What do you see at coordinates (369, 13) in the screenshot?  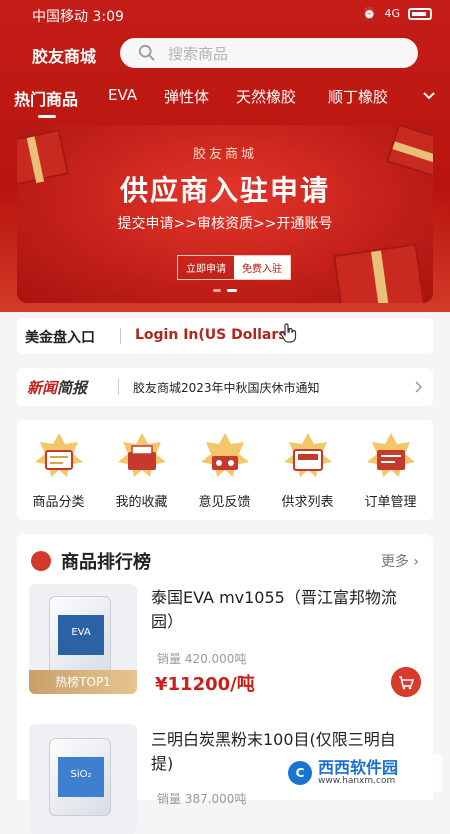 I see `alarm-icon: ⏰` at bounding box center [369, 13].